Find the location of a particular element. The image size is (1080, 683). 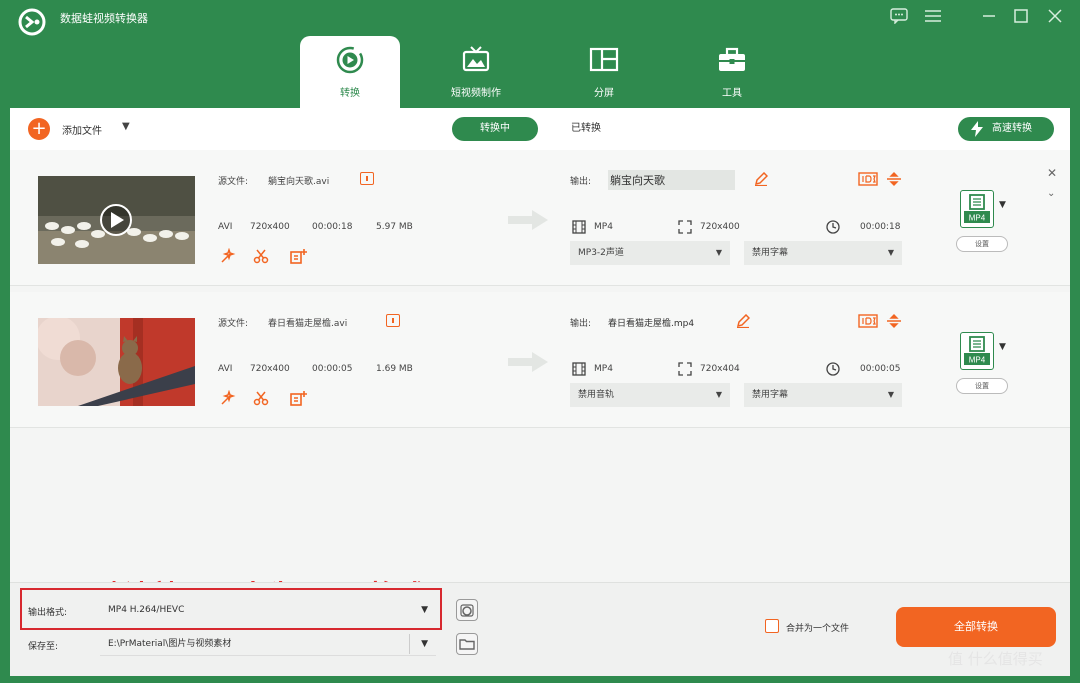

output-name: 春日看猫走屋檐.mp4 is located at coordinates (651, 322).